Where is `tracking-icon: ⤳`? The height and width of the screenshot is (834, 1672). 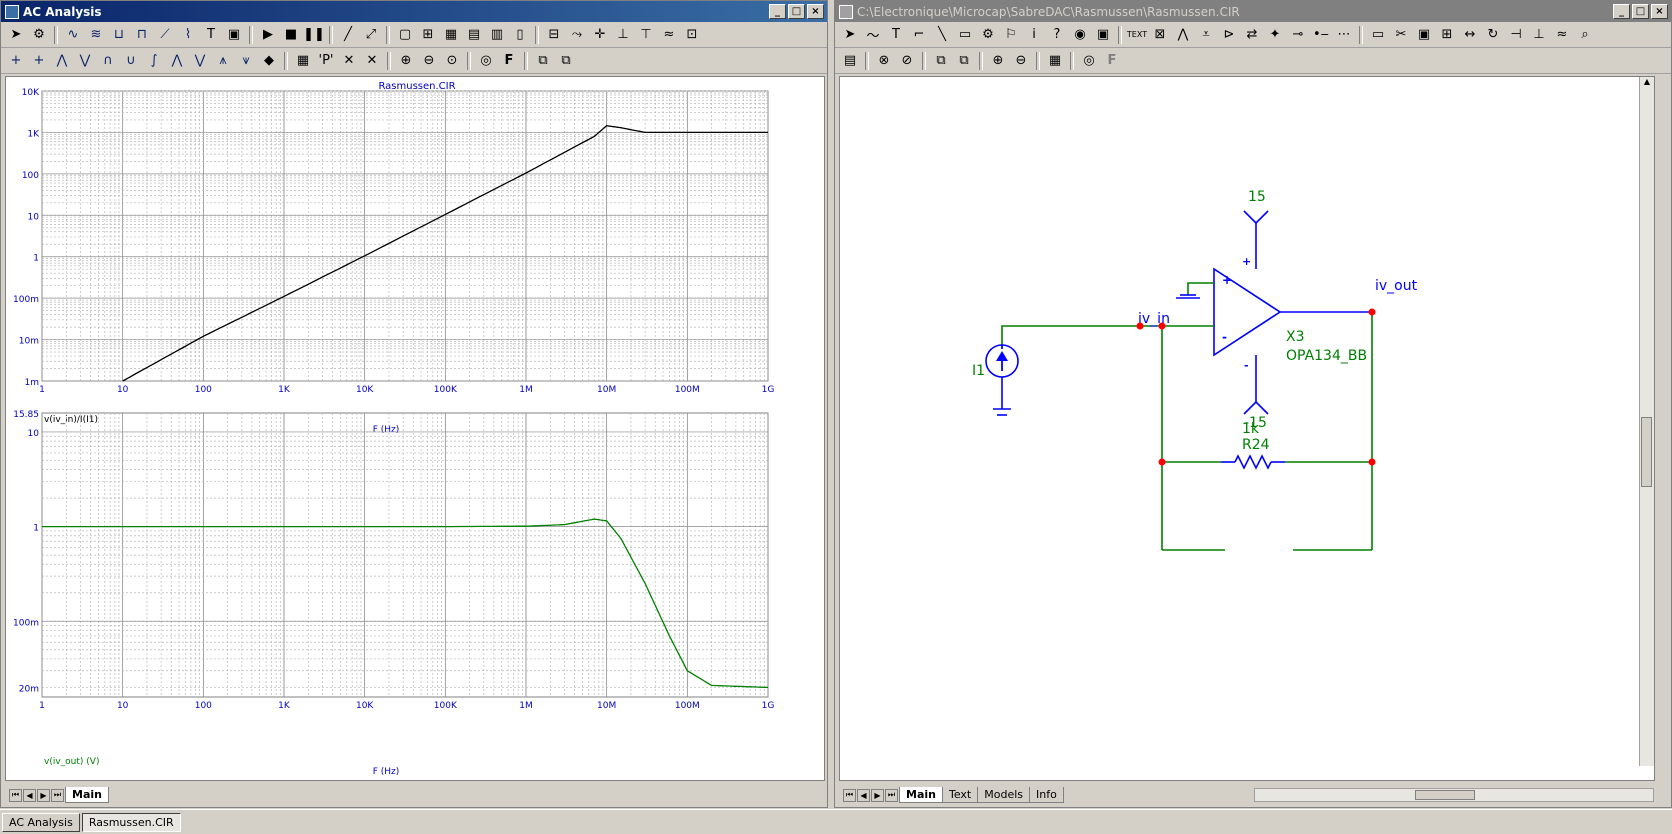
tracking-icon: ⤳ is located at coordinates (577, 34).